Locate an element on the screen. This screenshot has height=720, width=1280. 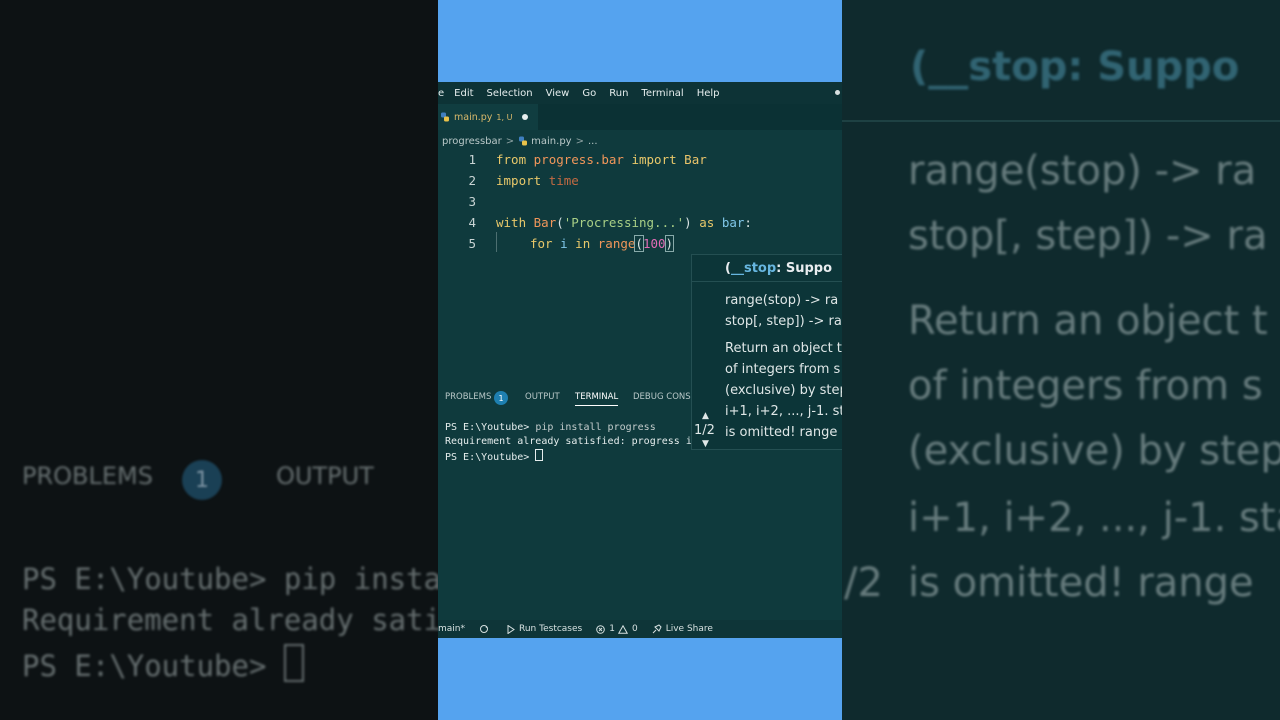
window-dot-icon is located at coordinates (837, 92).